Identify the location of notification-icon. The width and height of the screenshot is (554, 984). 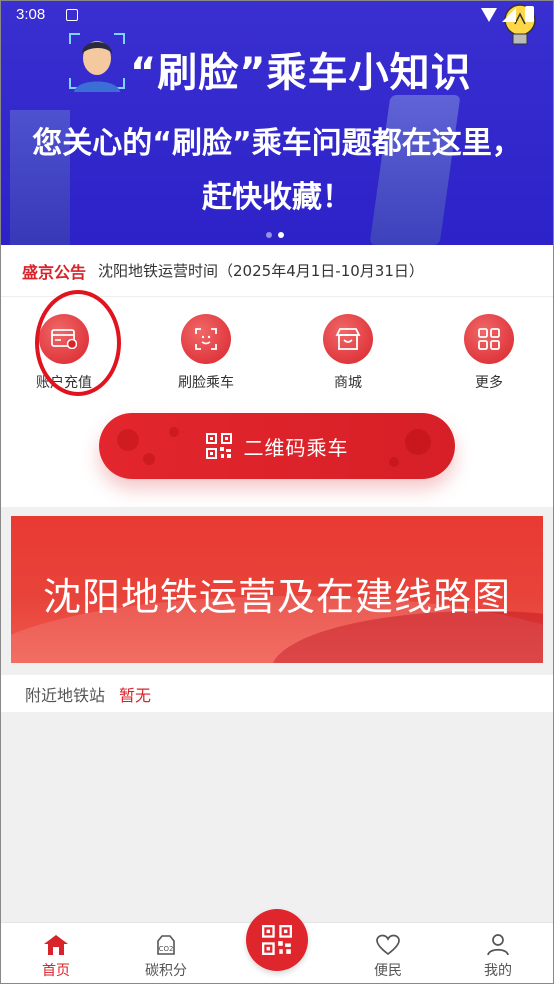
(72, 15).